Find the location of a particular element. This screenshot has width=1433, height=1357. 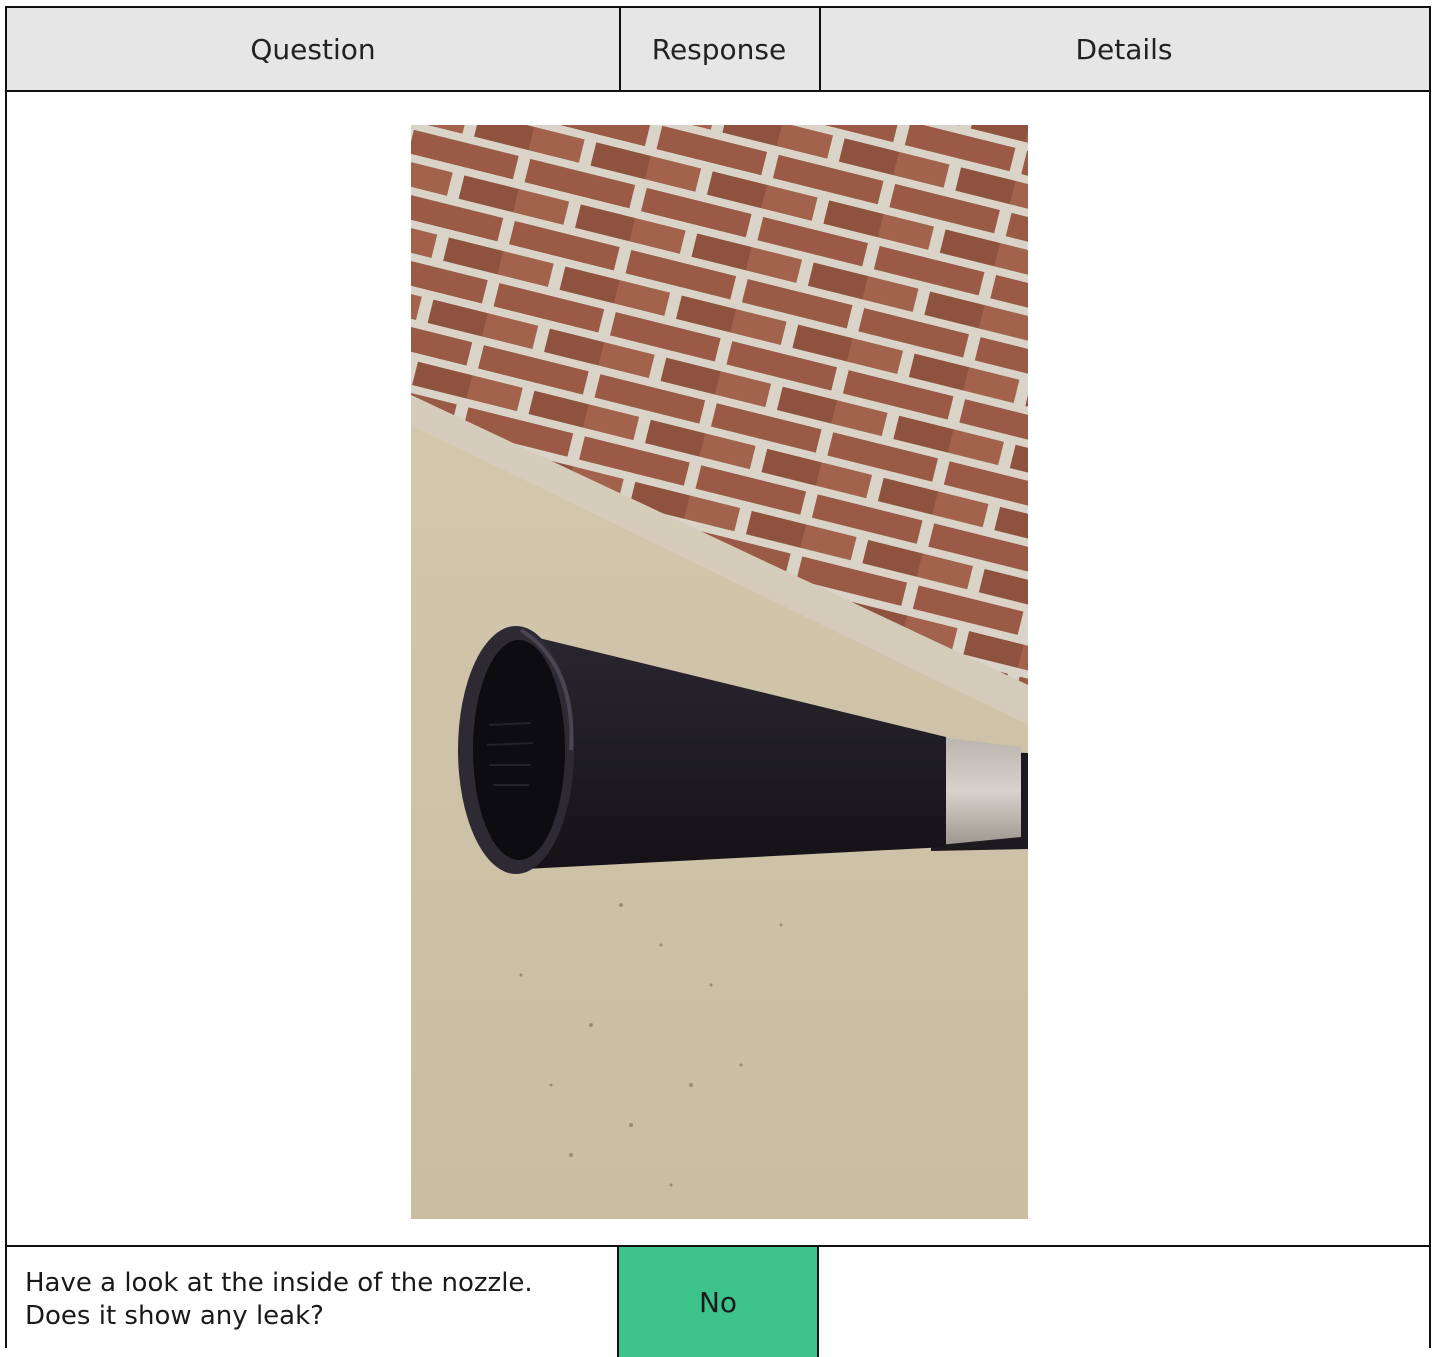

question-text-line1: Have a look at the inside of the nozzle. is located at coordinates (279, 1283).